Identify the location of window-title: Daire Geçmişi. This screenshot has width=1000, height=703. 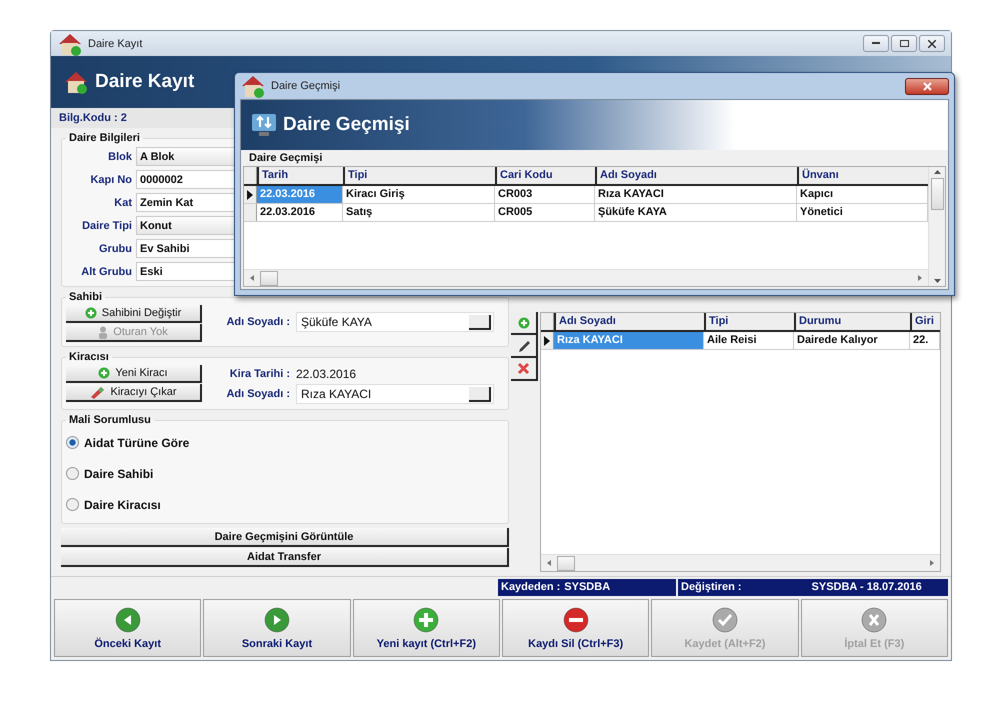
(305, 86).